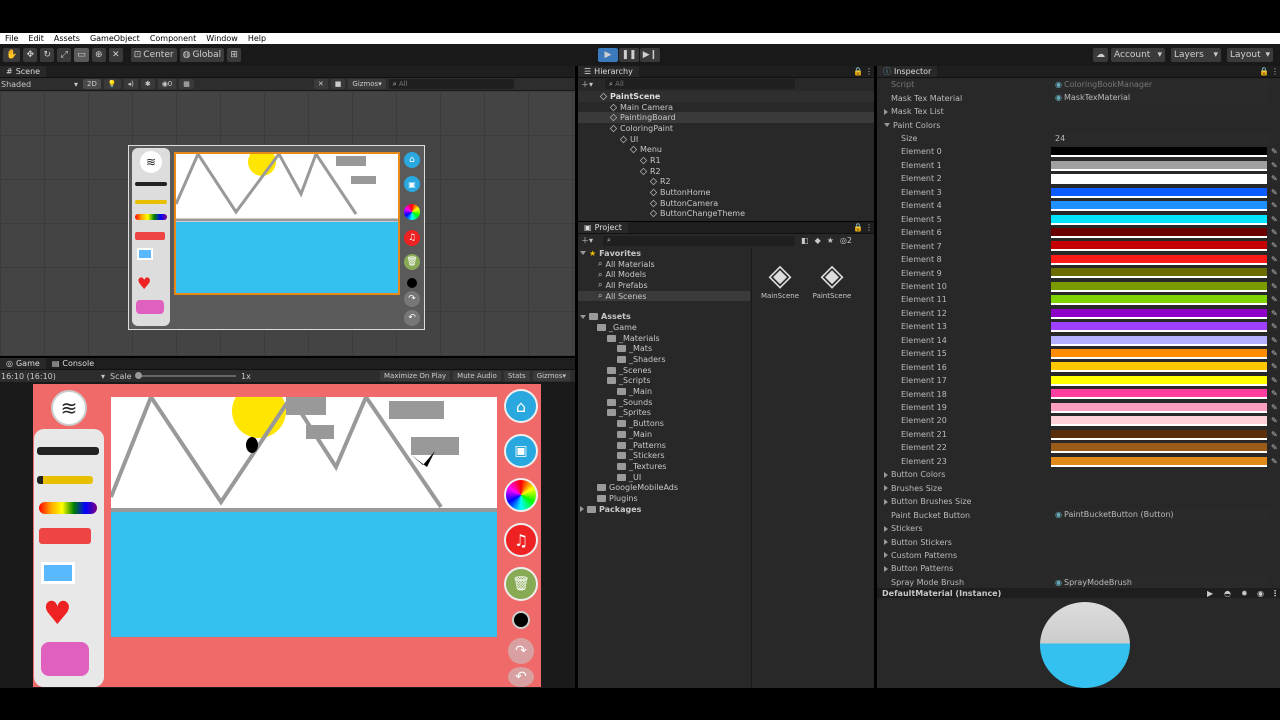  Describe the element at coordinates (1244, 593) in the screenshot. I see `preview-light-icon: ✹` at that location.